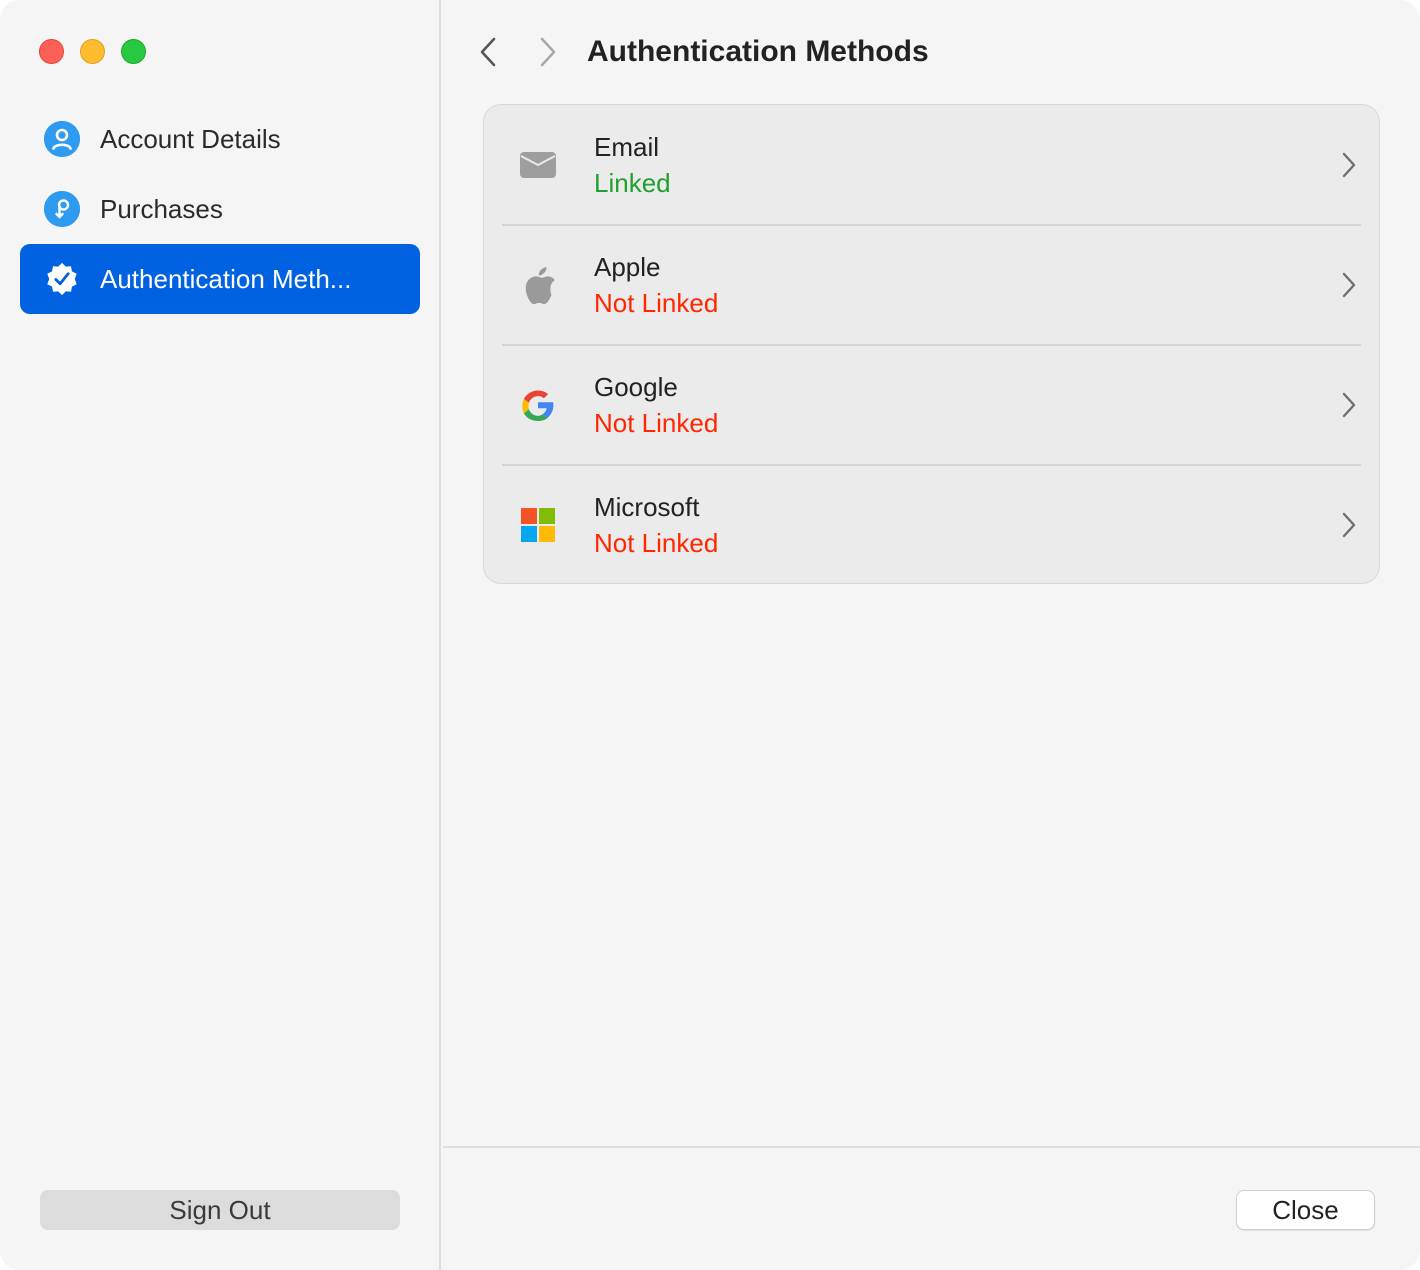  What do you see at coordinates (51, 51) in the screenshot?
I see `close-window-button` at bounding box center [51, 51].